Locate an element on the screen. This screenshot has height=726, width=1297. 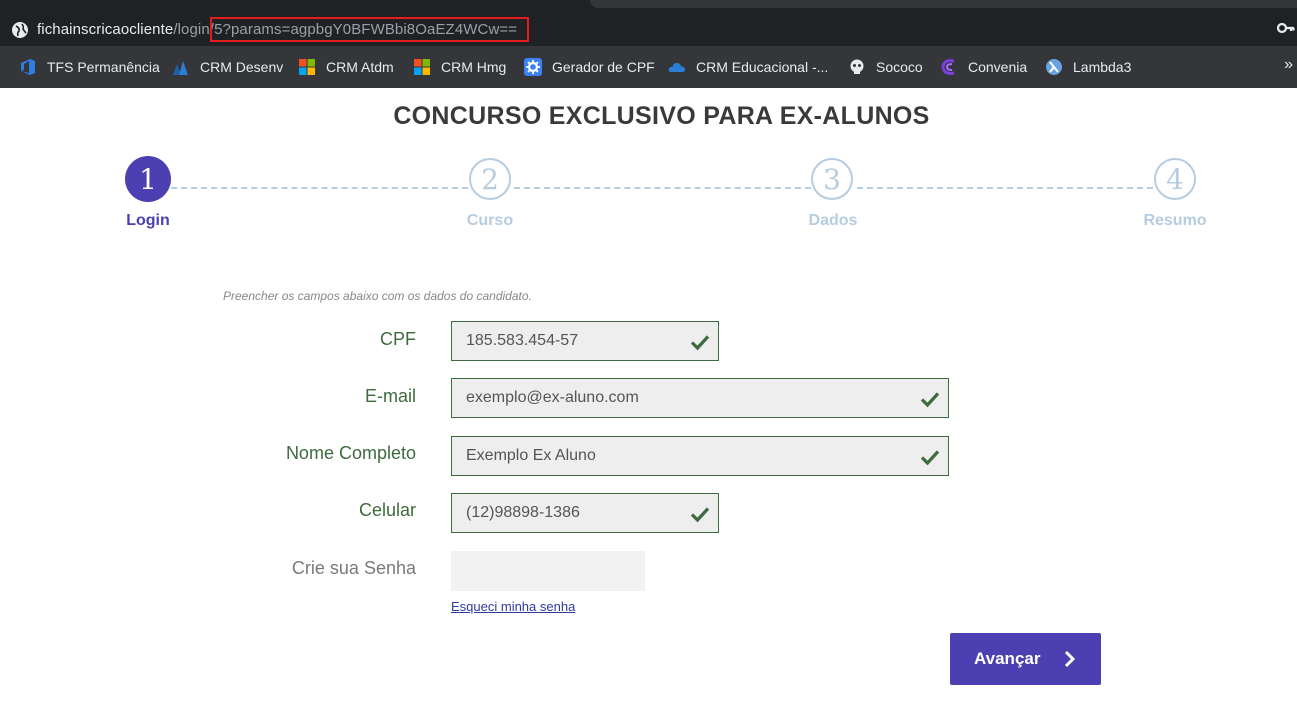
step-3-label: Dados is located at coordinates (833, 220).